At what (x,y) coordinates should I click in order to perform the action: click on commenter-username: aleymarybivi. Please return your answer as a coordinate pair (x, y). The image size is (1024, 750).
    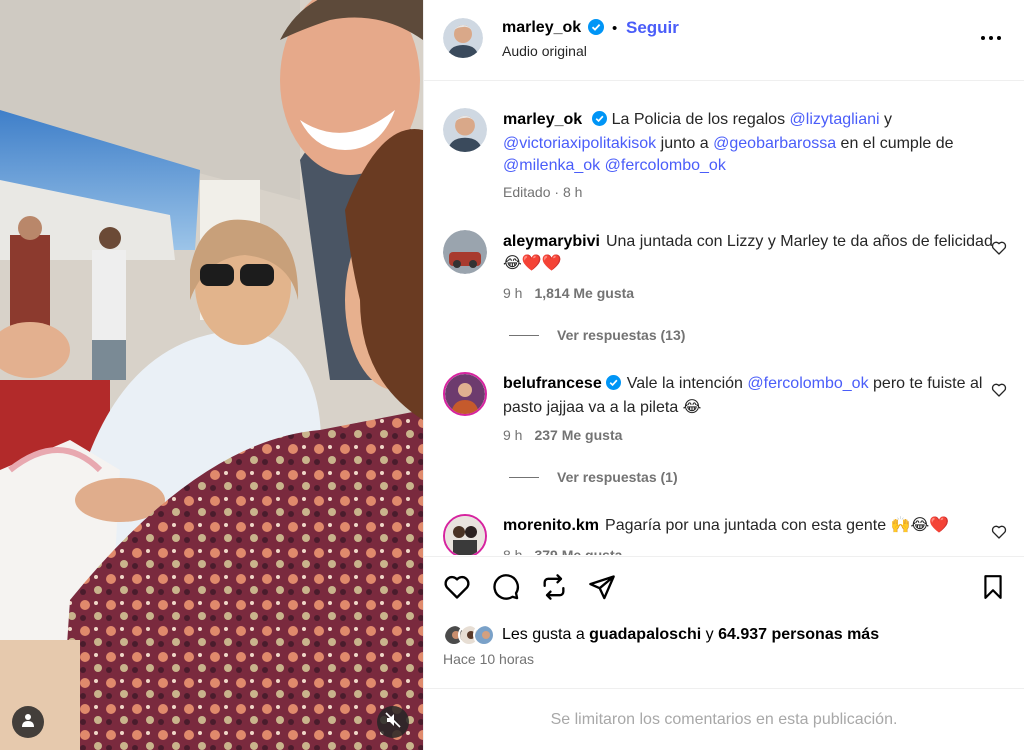
    Looking at the image, I should click on (551, 241).